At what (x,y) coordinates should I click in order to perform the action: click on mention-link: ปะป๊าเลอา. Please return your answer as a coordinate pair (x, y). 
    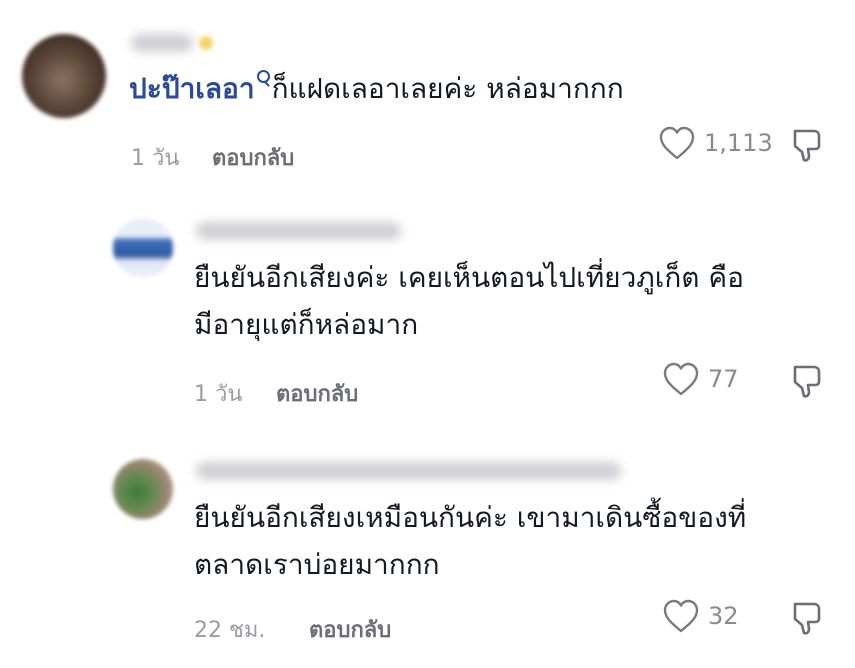
    Looking at the image, I should click on (192, 88).